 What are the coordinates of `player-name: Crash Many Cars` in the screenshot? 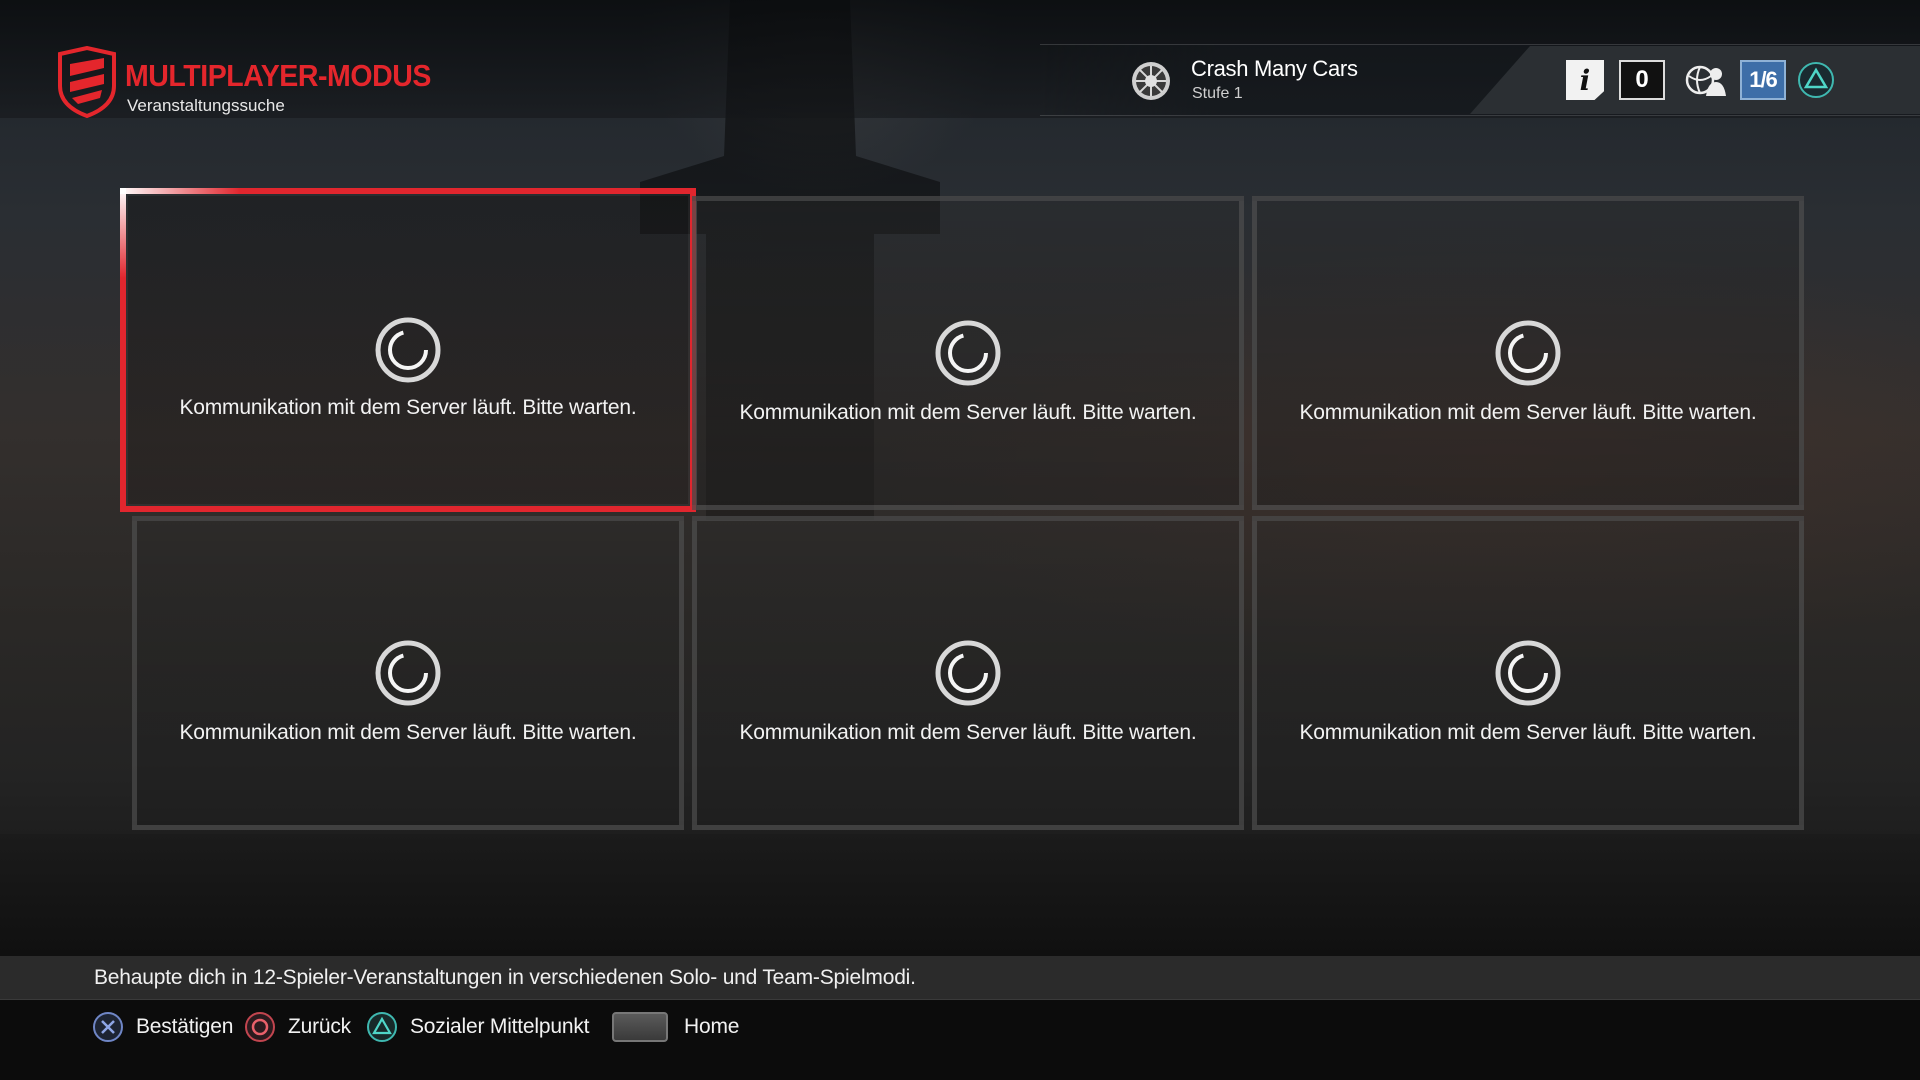 It's located at (1274, 68).